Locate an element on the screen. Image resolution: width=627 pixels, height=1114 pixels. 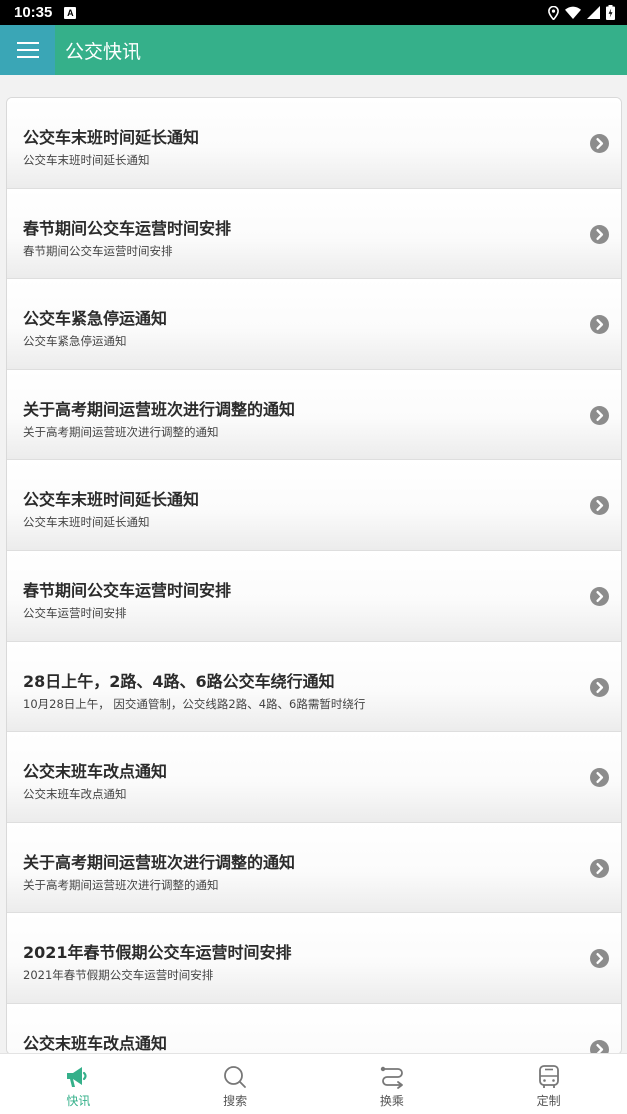
app-bar: 公交快讯 is located at coordinates (313, 50).